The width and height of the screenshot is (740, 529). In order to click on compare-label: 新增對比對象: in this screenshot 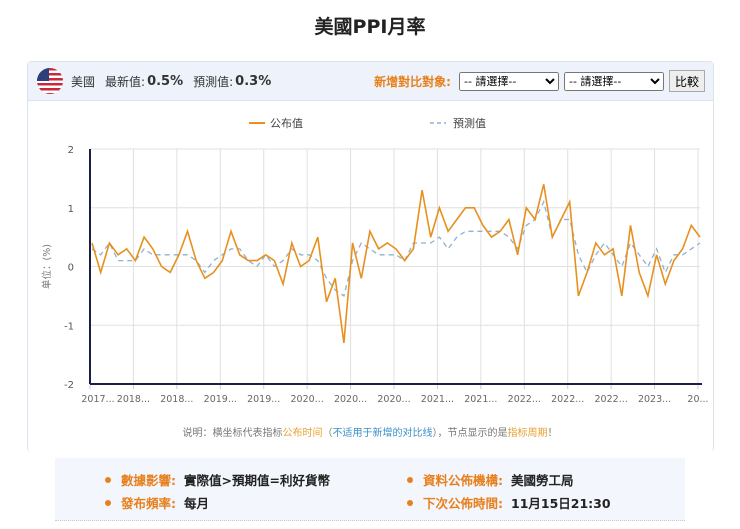, I will do `click(412, 81)`.